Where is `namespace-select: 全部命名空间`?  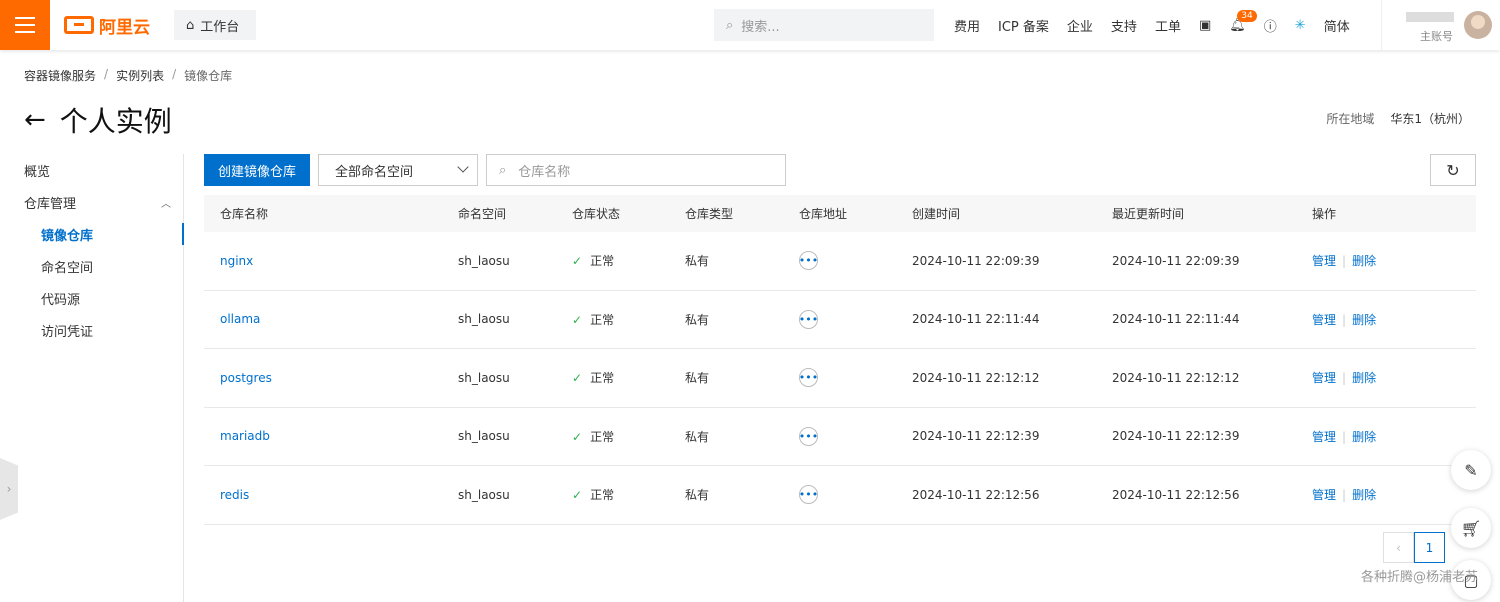
namespace-select: 全部命名空间 is located at coordinates (398, 170).